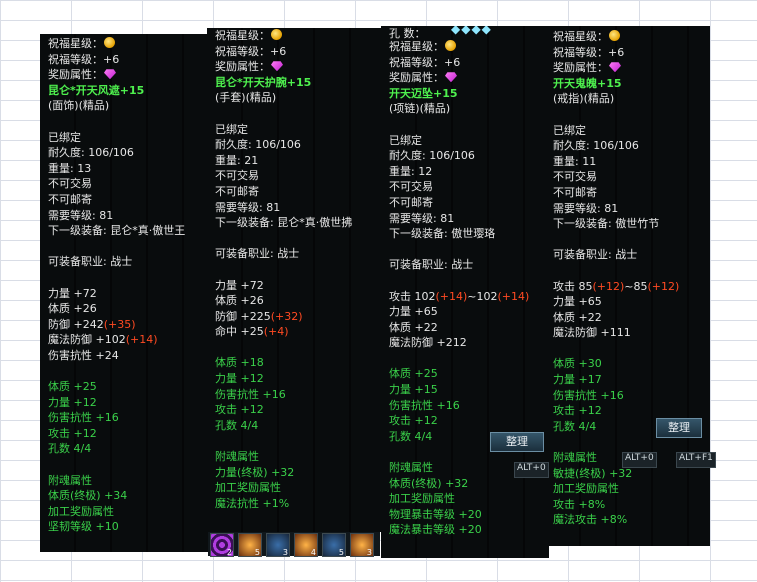 This screenshot has width=757, height=582. Describe the element at coordinates (513, 296) in the screenshot. I see `bonus-value: (+14)` at that location.